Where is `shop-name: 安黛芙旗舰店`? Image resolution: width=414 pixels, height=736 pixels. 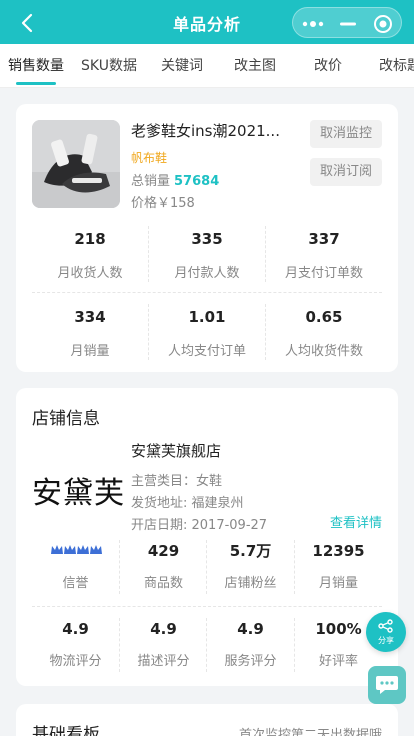 shop-name: 安黛芙旗舰店 is located at coordinates (176, 450).